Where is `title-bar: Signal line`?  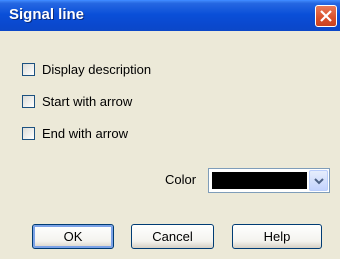 title-bar: Signal line is located at coordinates (170, 15).